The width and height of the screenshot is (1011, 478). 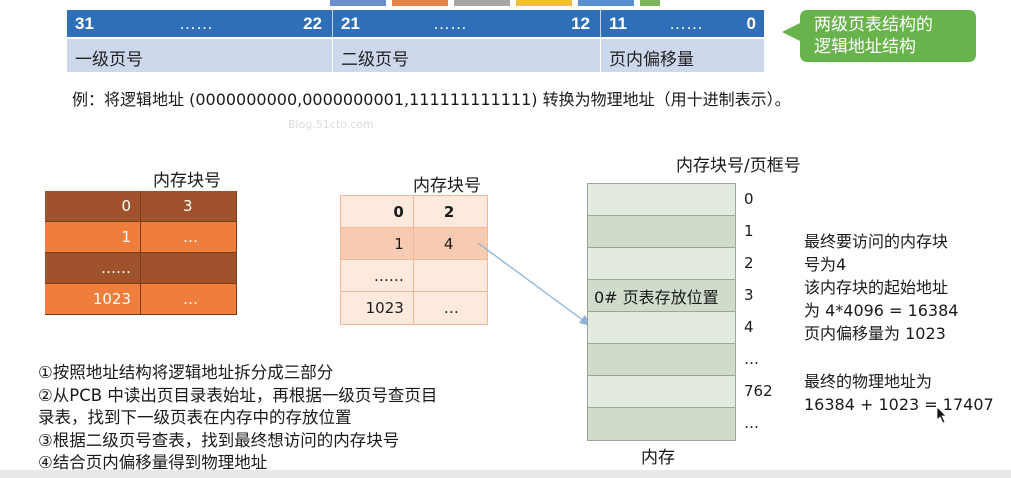 What do you see at coordinates (467, 55) in the screenshot?
I see `field-2-name: 二级页号` at bounding box center [467, 55].